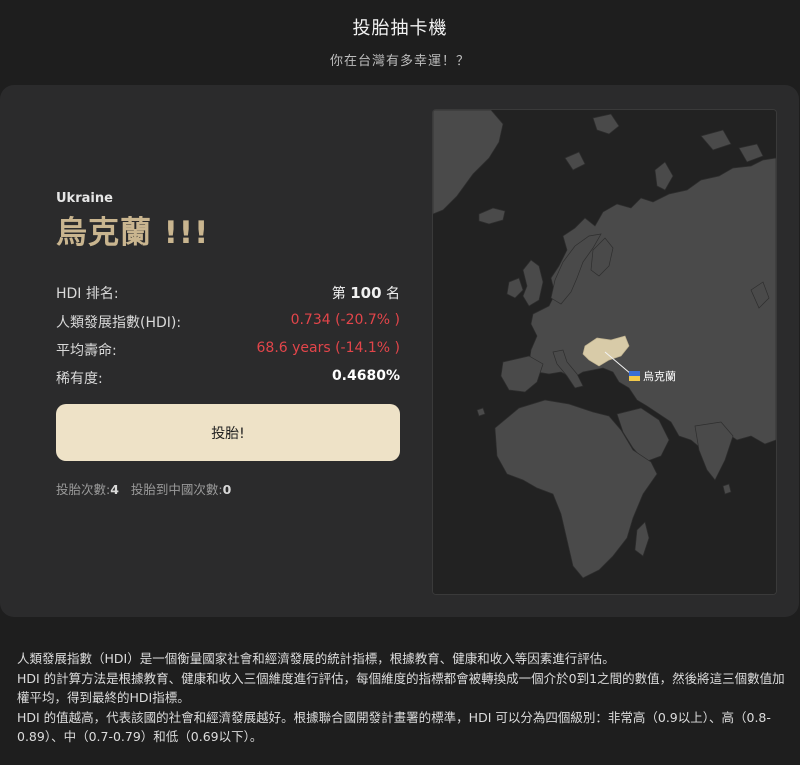  What do you see at coordinates (228, 294) in the screenshot?
I see `hdi-rank-row: HDI 排名: 第 100 名` at bounding box center [228, 294].